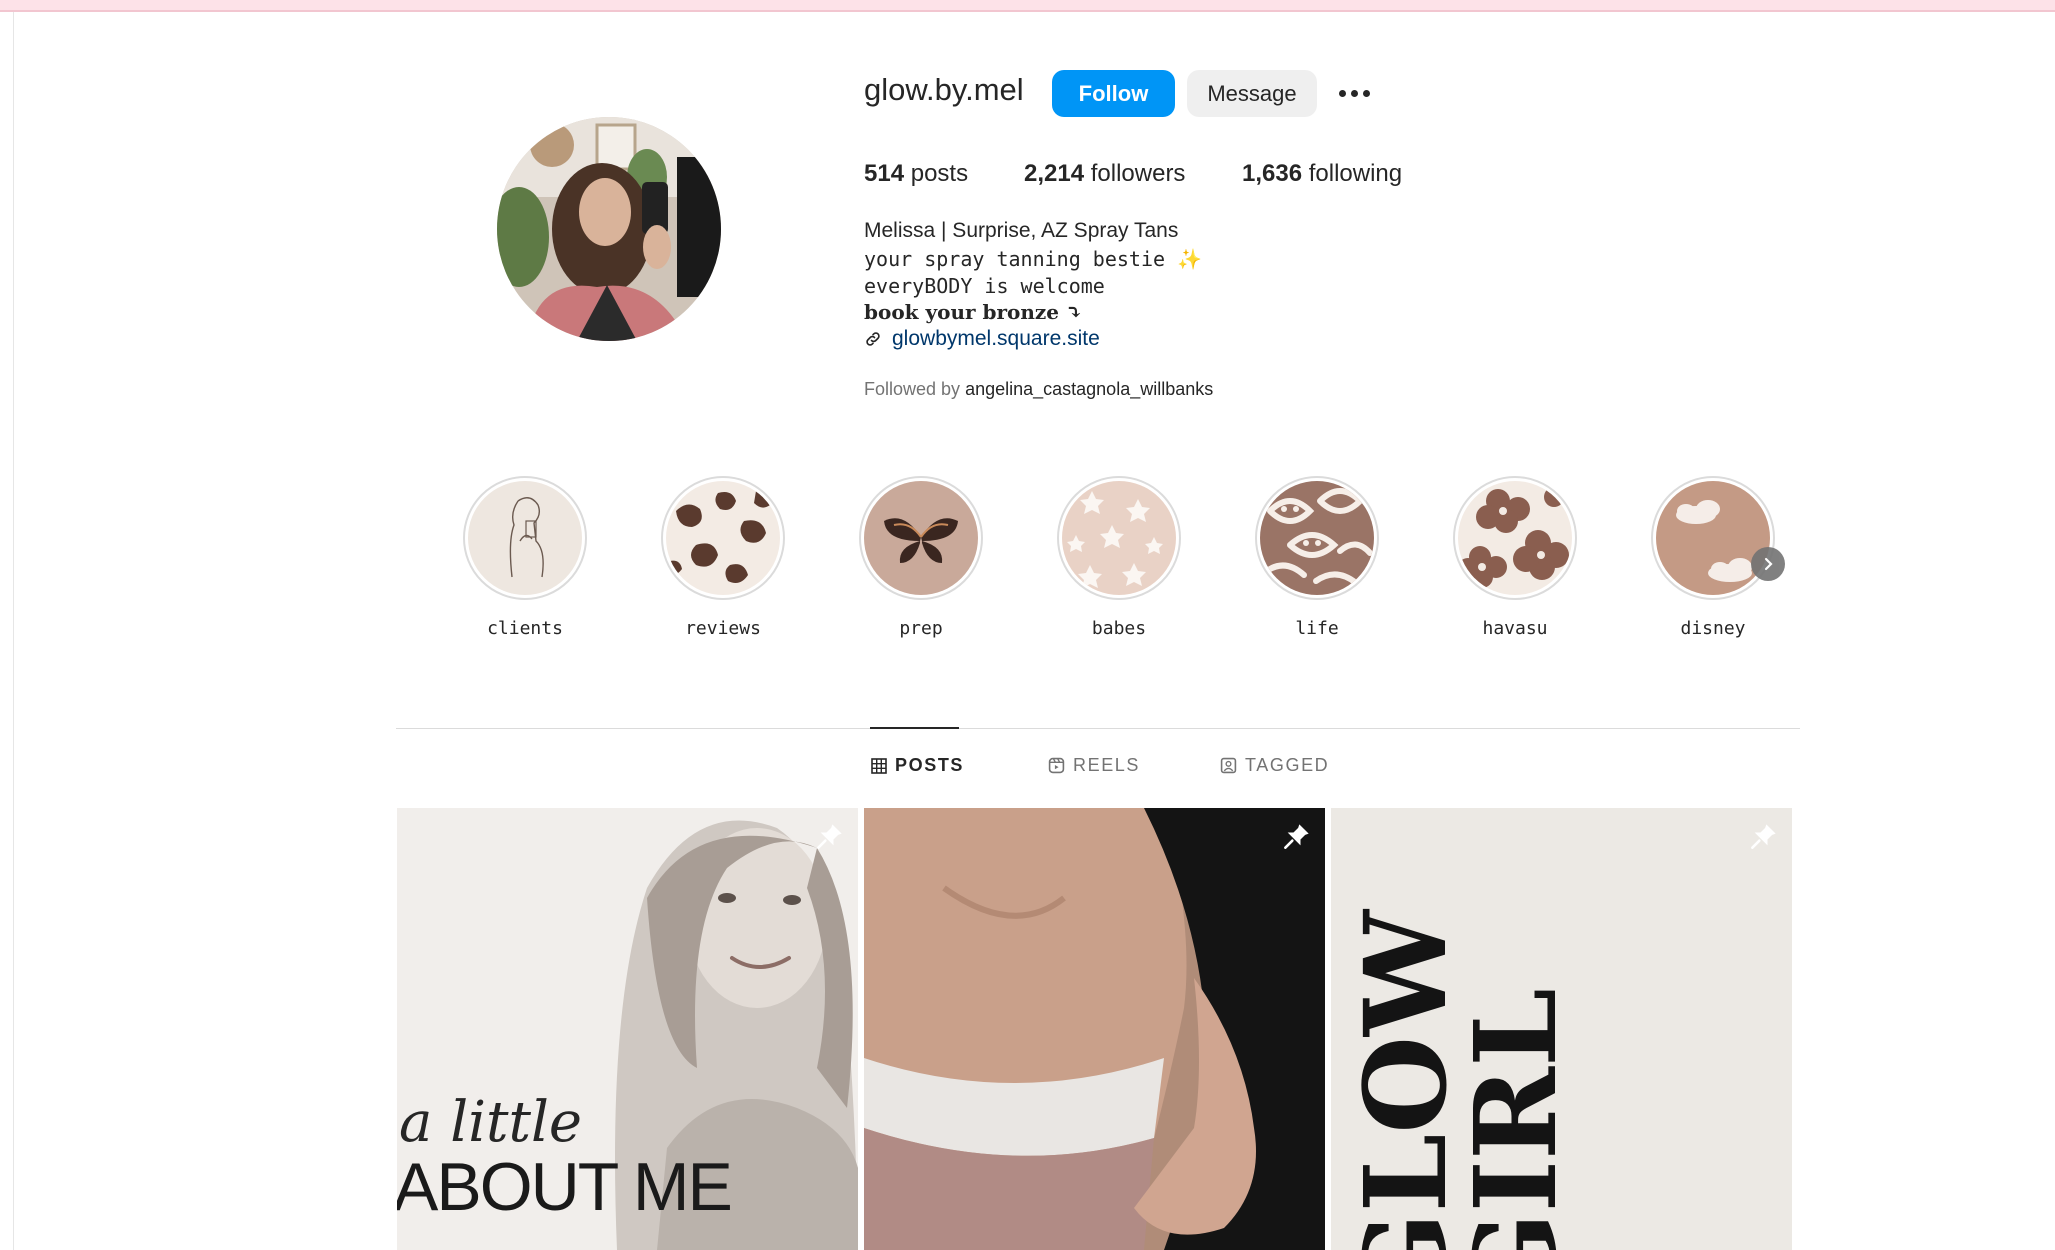 Image resolution: width=2055 pixels, height=1250 pixels. I want to click on avatar-photo, so click(609, 229).